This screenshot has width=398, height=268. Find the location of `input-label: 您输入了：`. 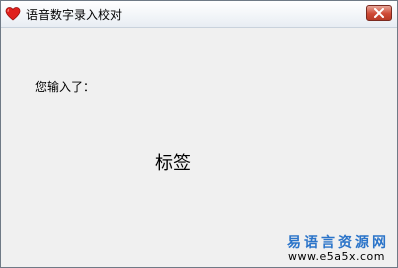

input-label: 您输入了： is located at coordinates (65, 87).